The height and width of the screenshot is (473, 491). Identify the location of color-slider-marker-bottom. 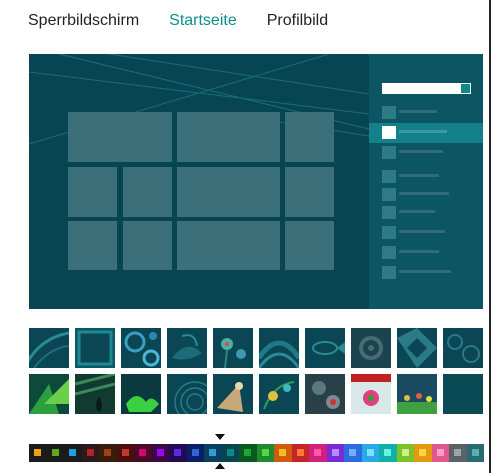
(220, 466).